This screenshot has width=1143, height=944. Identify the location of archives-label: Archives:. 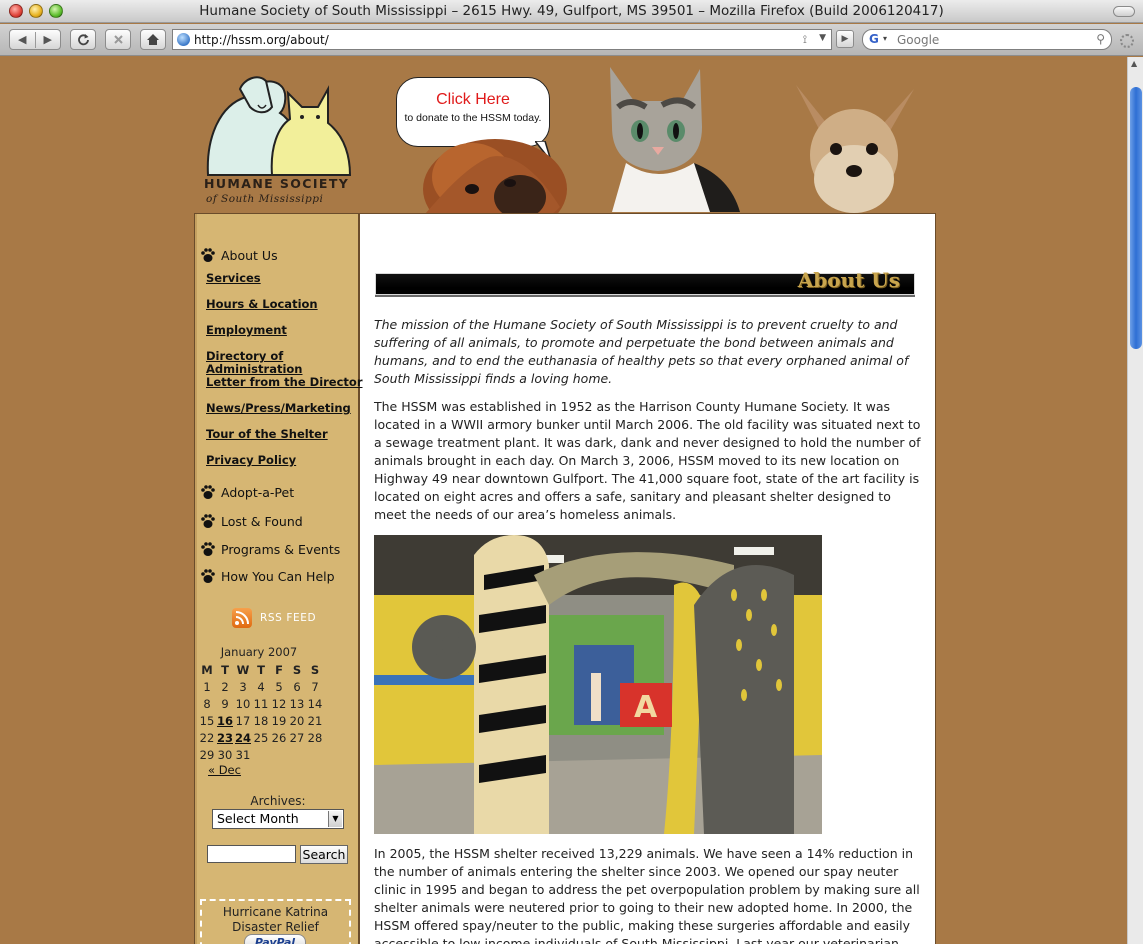
(278, 801).